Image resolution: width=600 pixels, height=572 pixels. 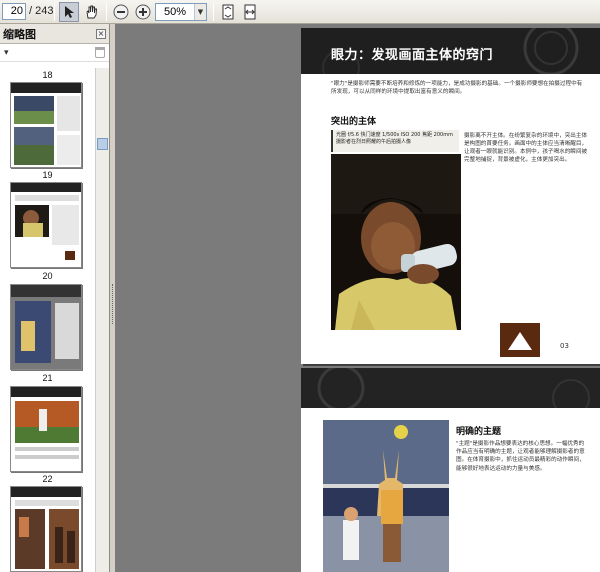 I want to click on toolbar: 20 / 243 50% ▼, so click(x=300, y=12).